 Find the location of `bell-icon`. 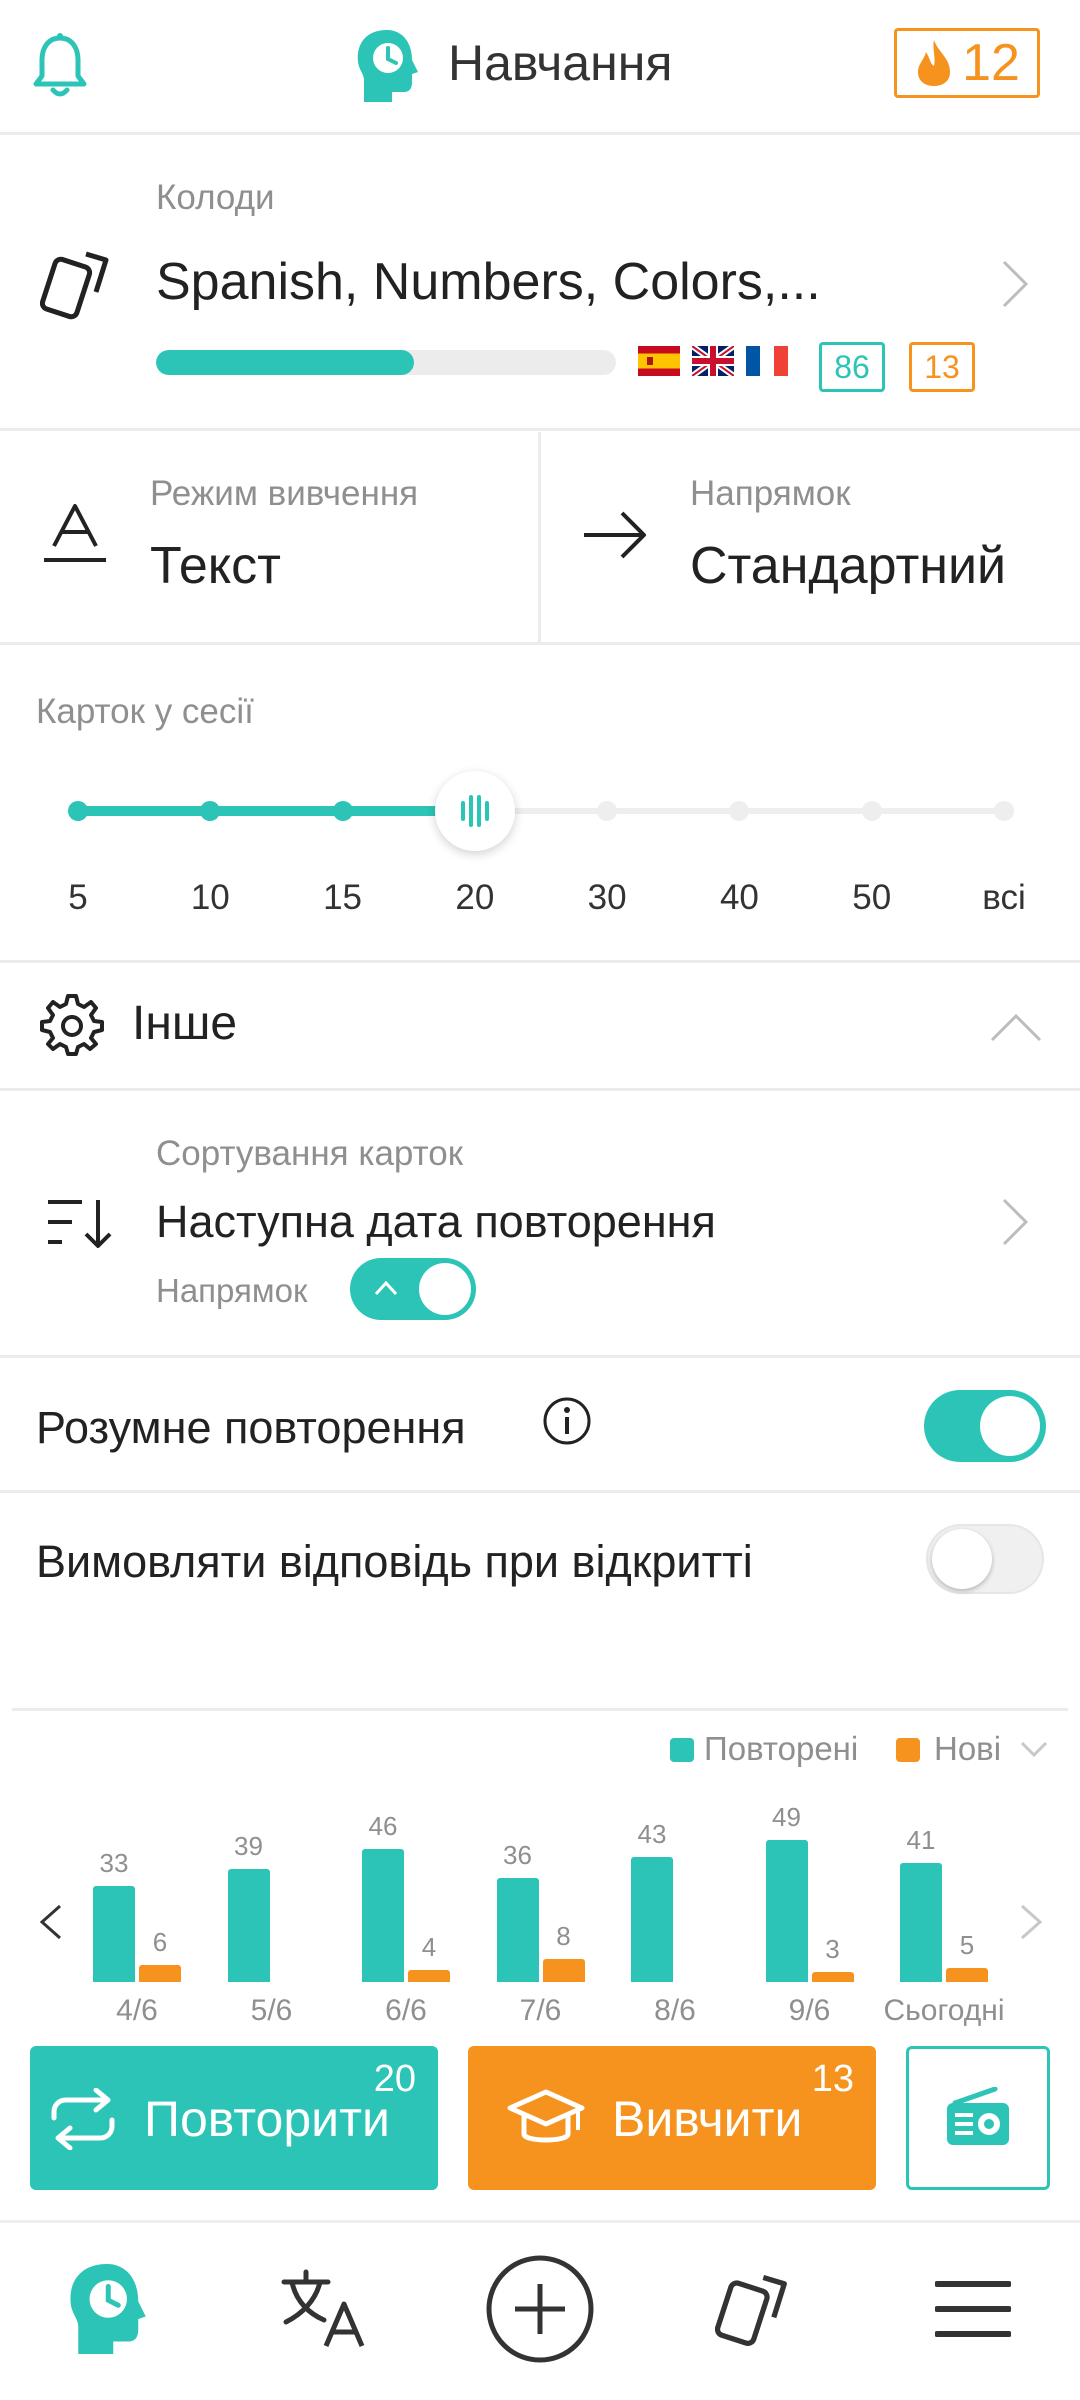

bell-icon is located at coordinates (60, 65).